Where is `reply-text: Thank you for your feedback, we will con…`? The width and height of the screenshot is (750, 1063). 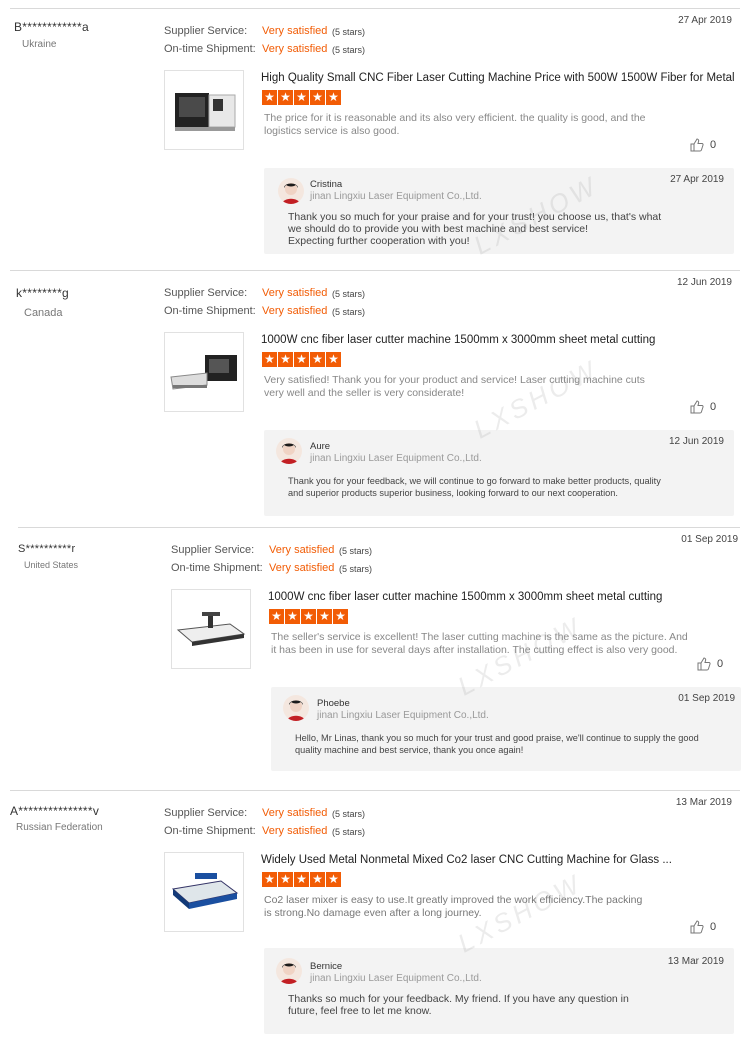 reply-text: Thank you for your feedback, we will con… is located at coordinates (474, 487).